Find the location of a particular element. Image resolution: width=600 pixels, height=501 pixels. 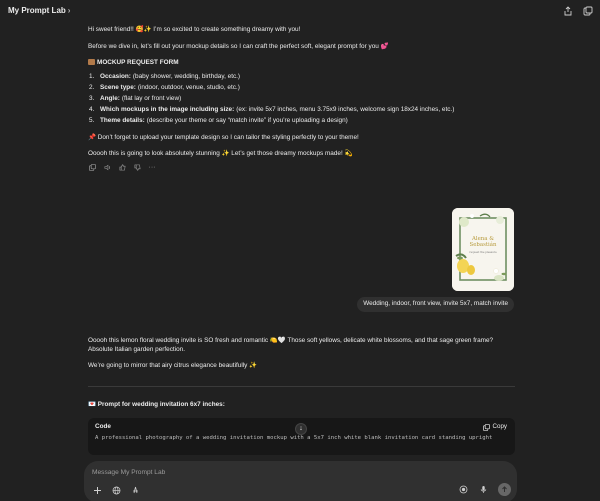

invite-subtitle: request the pleasure is located at coordinates (483, 252).